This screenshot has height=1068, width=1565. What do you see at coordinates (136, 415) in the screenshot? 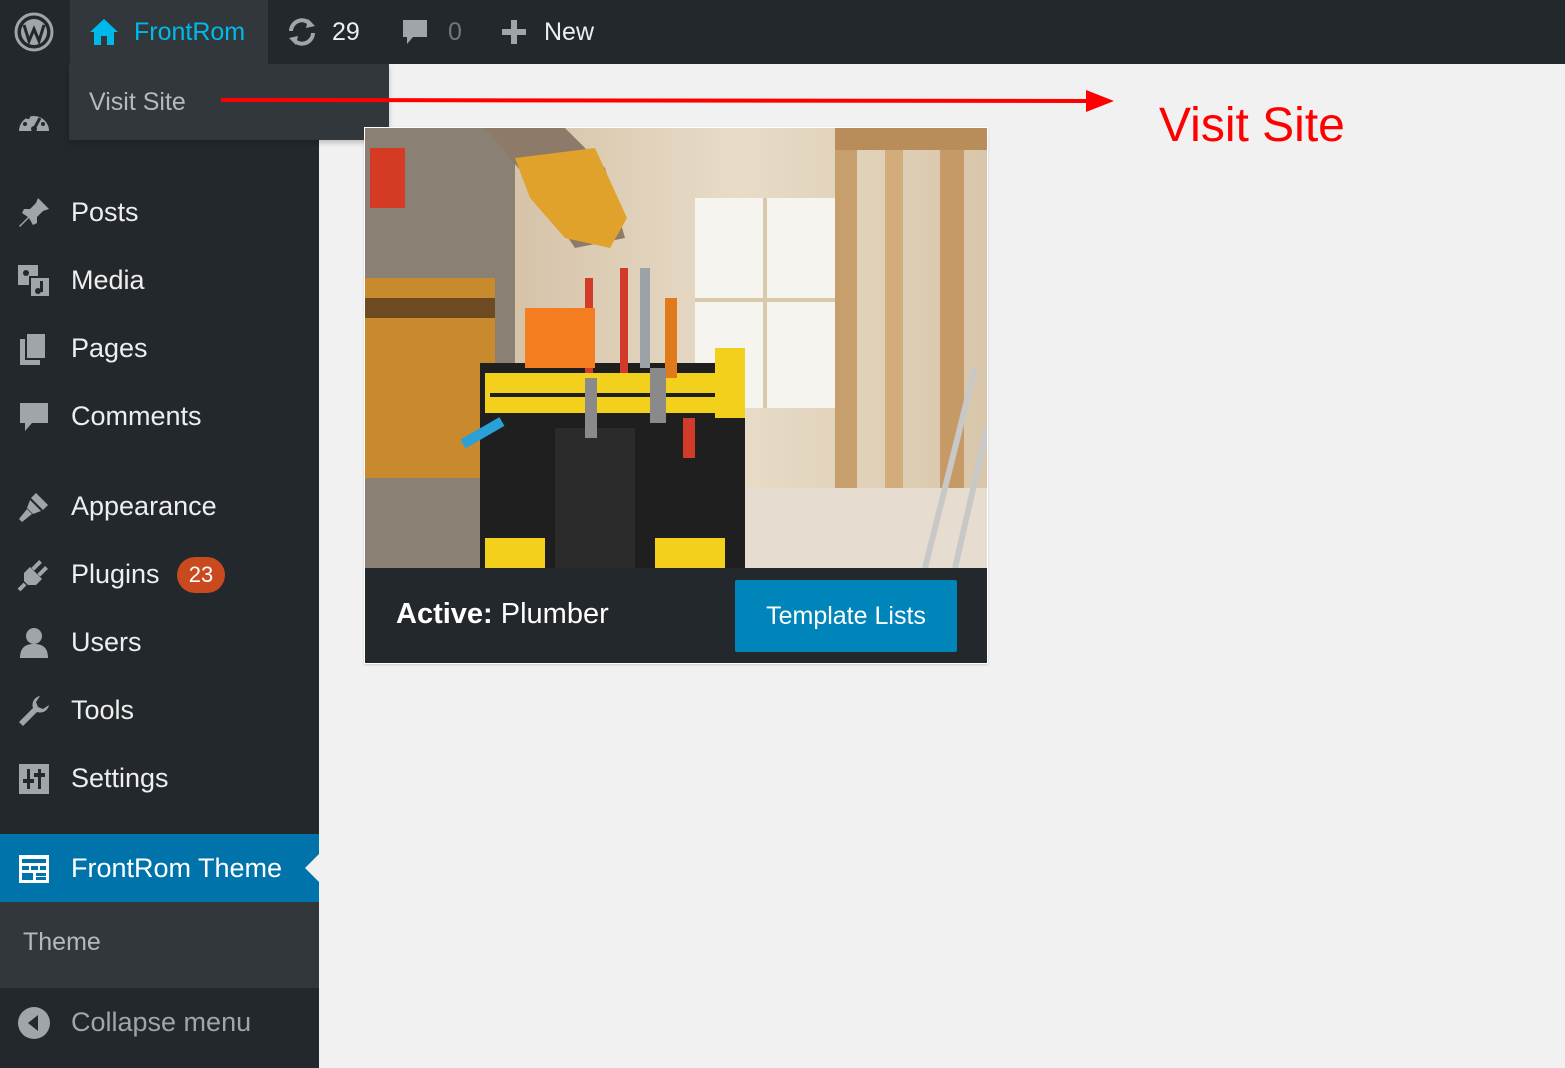
I see `sidebar-item-label: Comments` at bounding box center [136, 415].